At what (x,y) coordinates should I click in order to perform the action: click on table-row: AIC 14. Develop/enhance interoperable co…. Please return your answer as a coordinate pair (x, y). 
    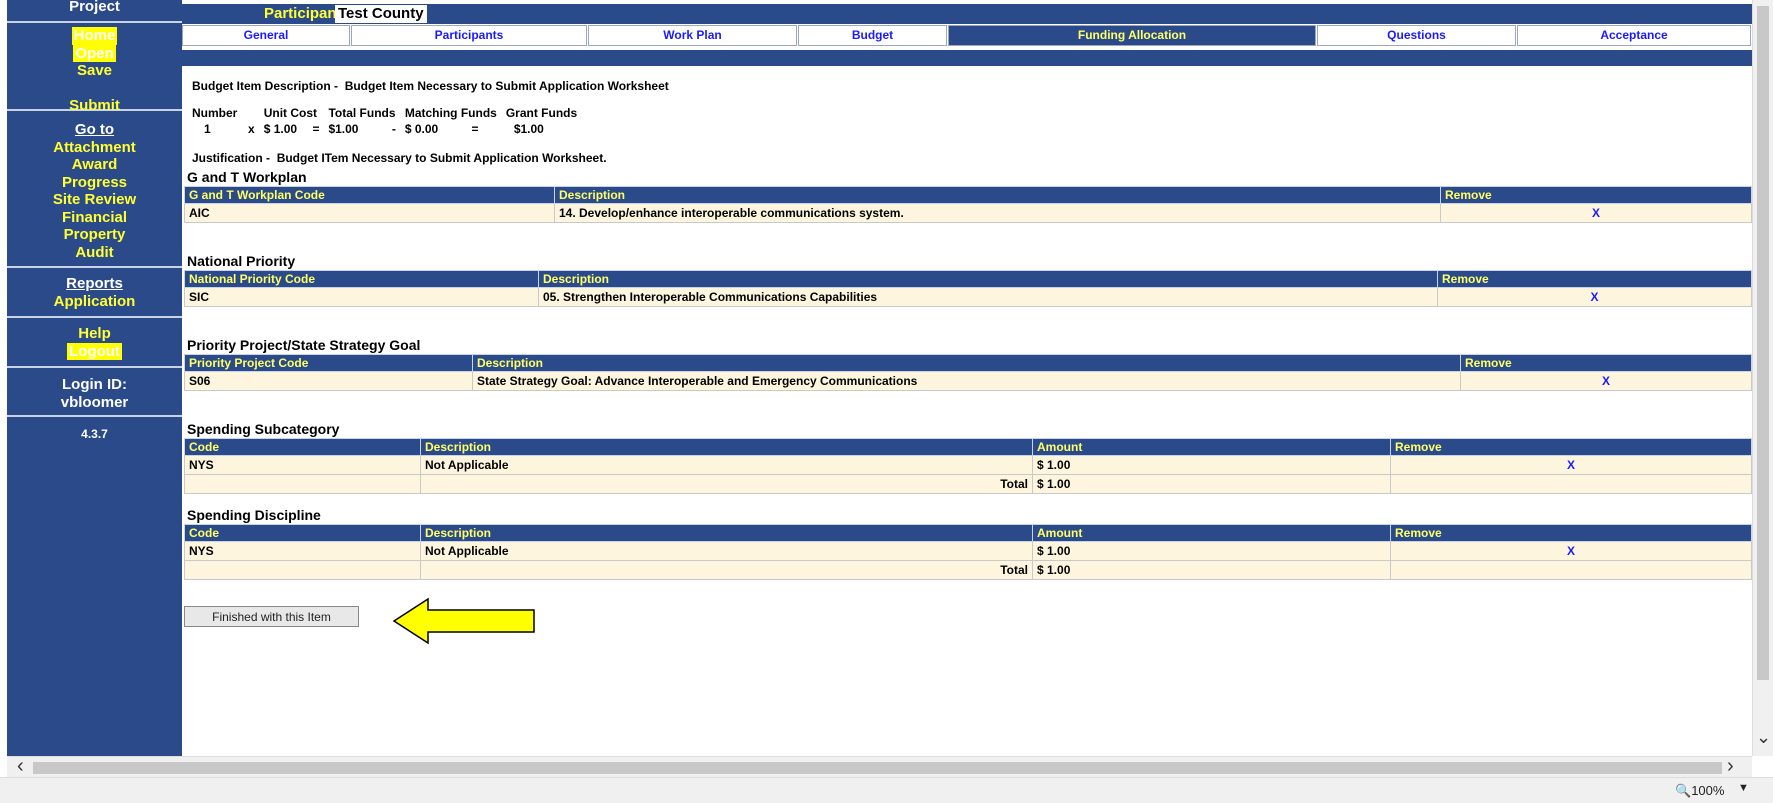
    Looking at the image, I should click on (968, 213).